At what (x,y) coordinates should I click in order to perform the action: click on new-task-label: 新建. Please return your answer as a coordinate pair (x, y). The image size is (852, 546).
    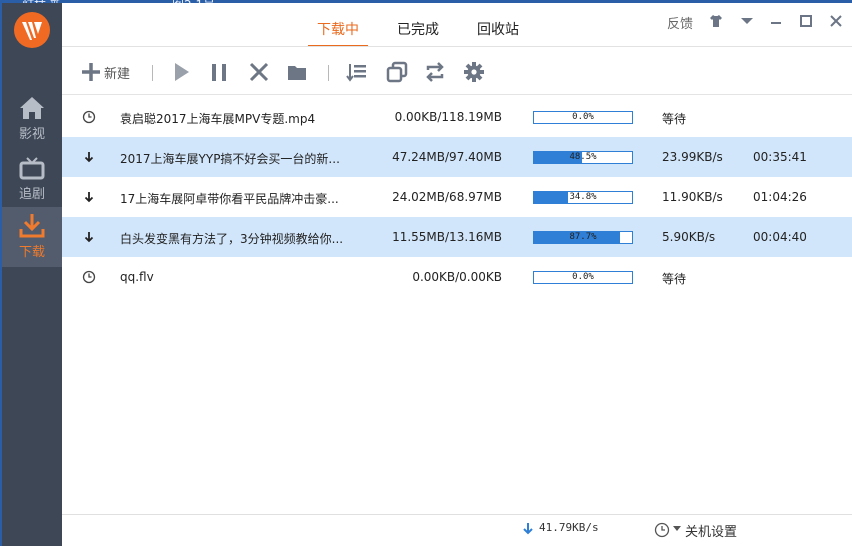
    Looking at the image, I should click on (117, 74).